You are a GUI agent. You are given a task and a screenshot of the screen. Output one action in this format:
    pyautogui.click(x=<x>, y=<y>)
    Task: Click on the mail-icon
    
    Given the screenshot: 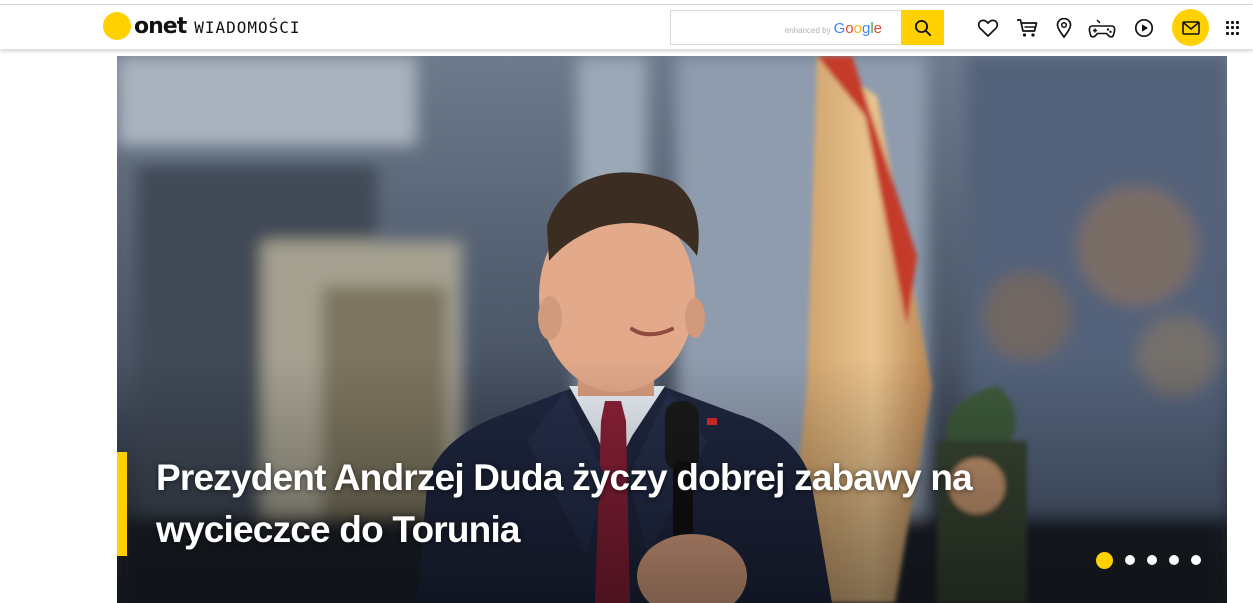 What is the action you would take?
    pyautogui.click(x=1190, y=27)
    